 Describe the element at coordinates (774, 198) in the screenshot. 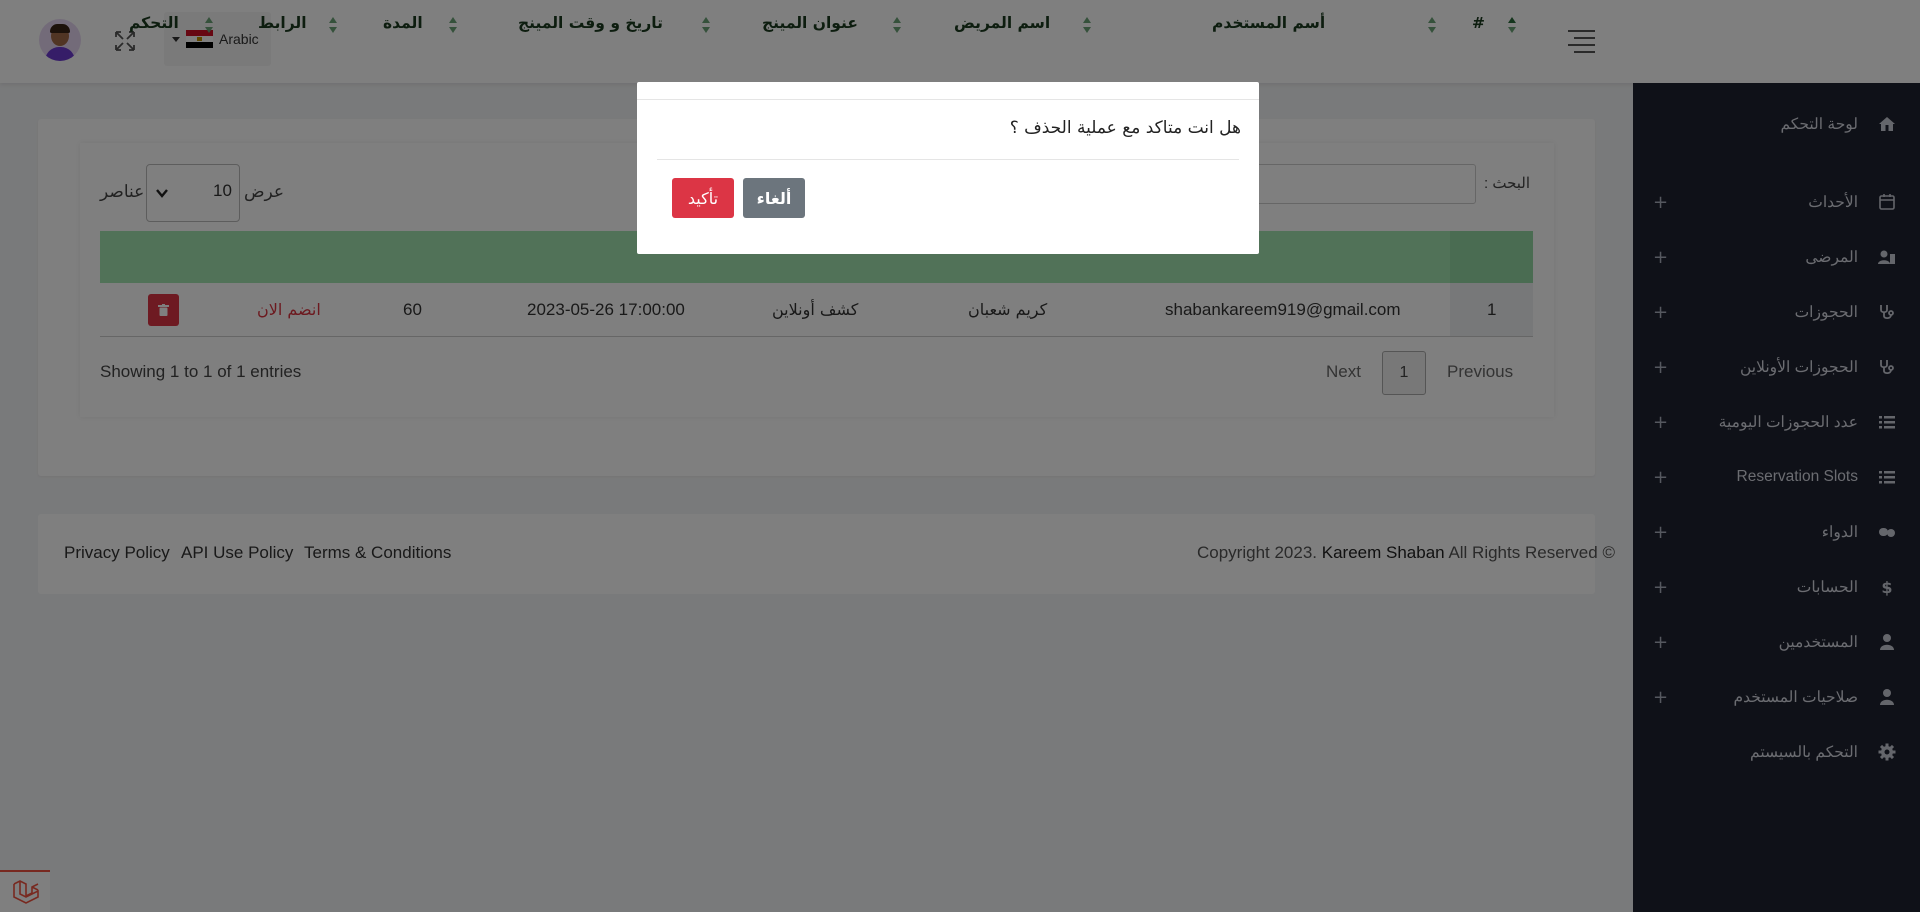

I see `cancel-button: ألغاء` at that location.